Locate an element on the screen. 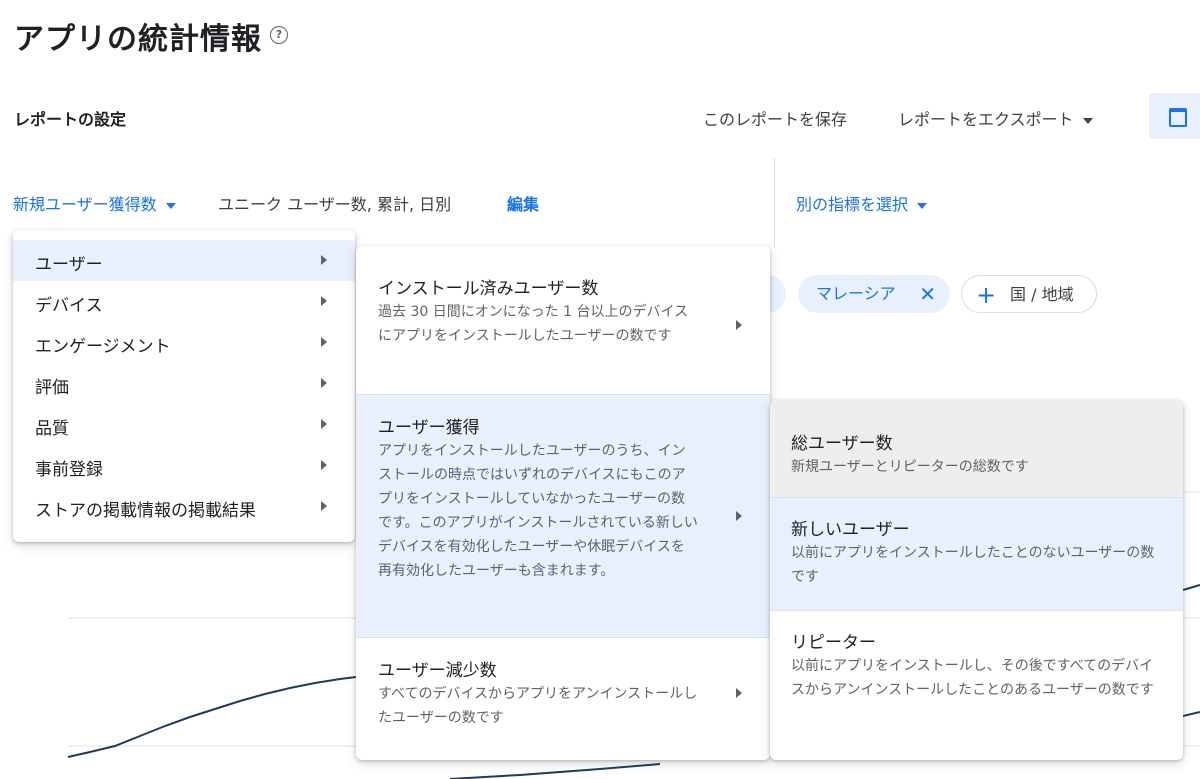 This screenshot has height=779, width=1200. menu-item-pre-registration: 事前登録 is located at coordinates (184, 465).